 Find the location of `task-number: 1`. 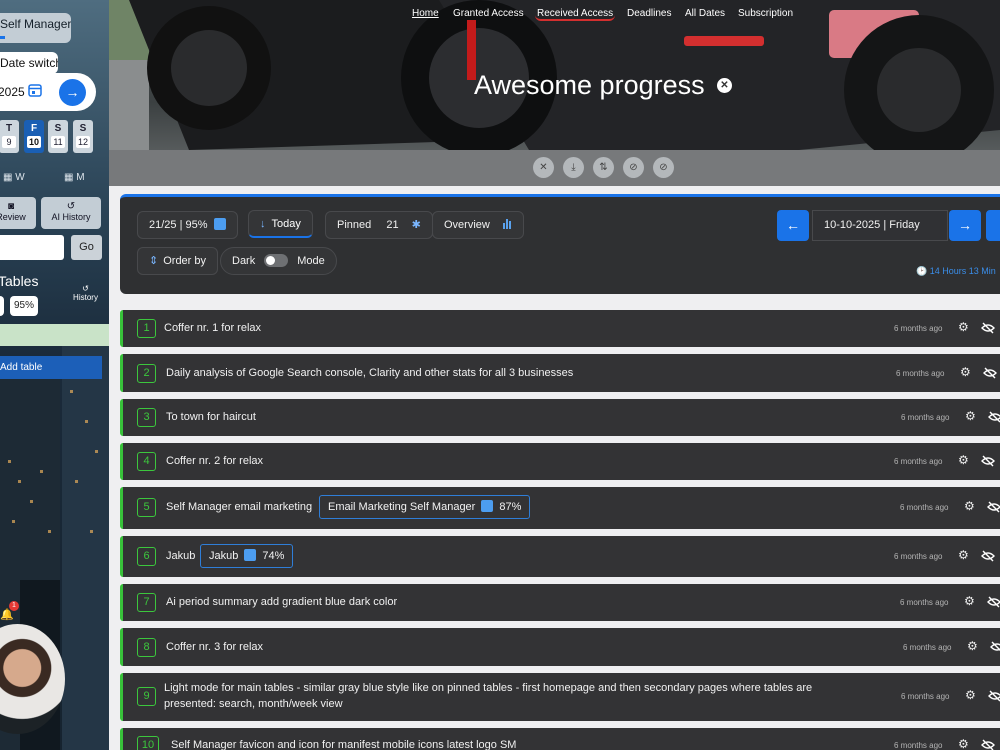

task-number: 1 is located at coordinates (146, 328).